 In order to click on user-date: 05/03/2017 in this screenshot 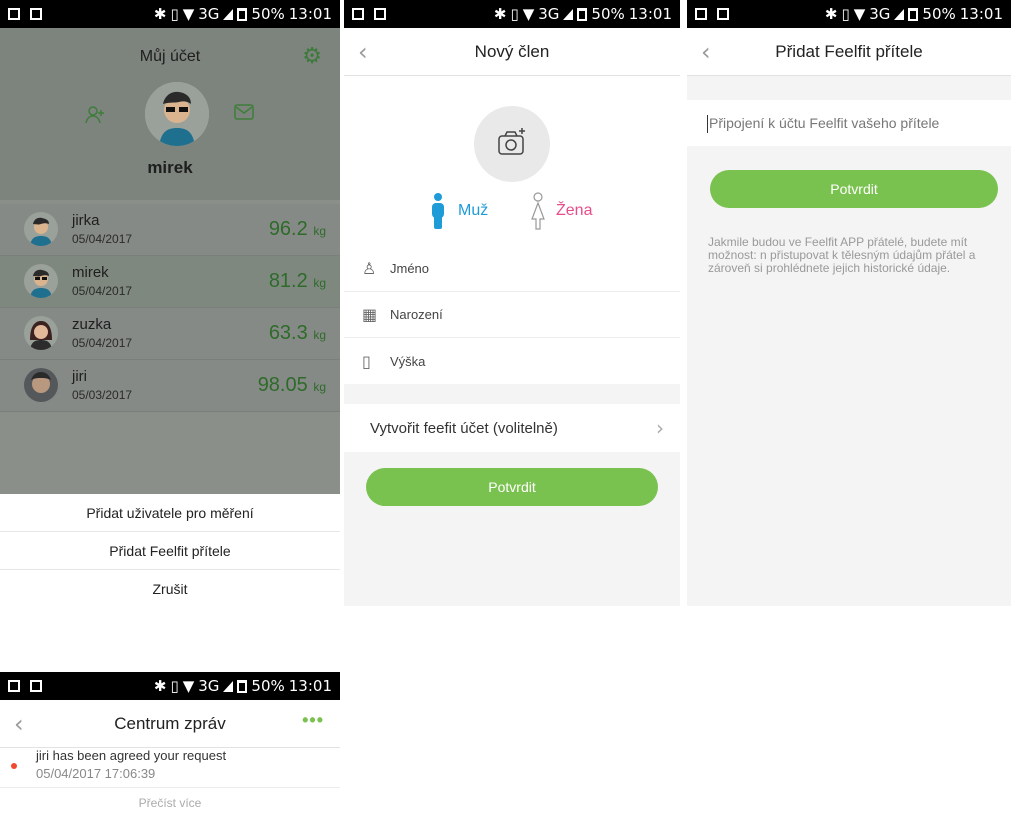, I will do `click(102, 395)`.